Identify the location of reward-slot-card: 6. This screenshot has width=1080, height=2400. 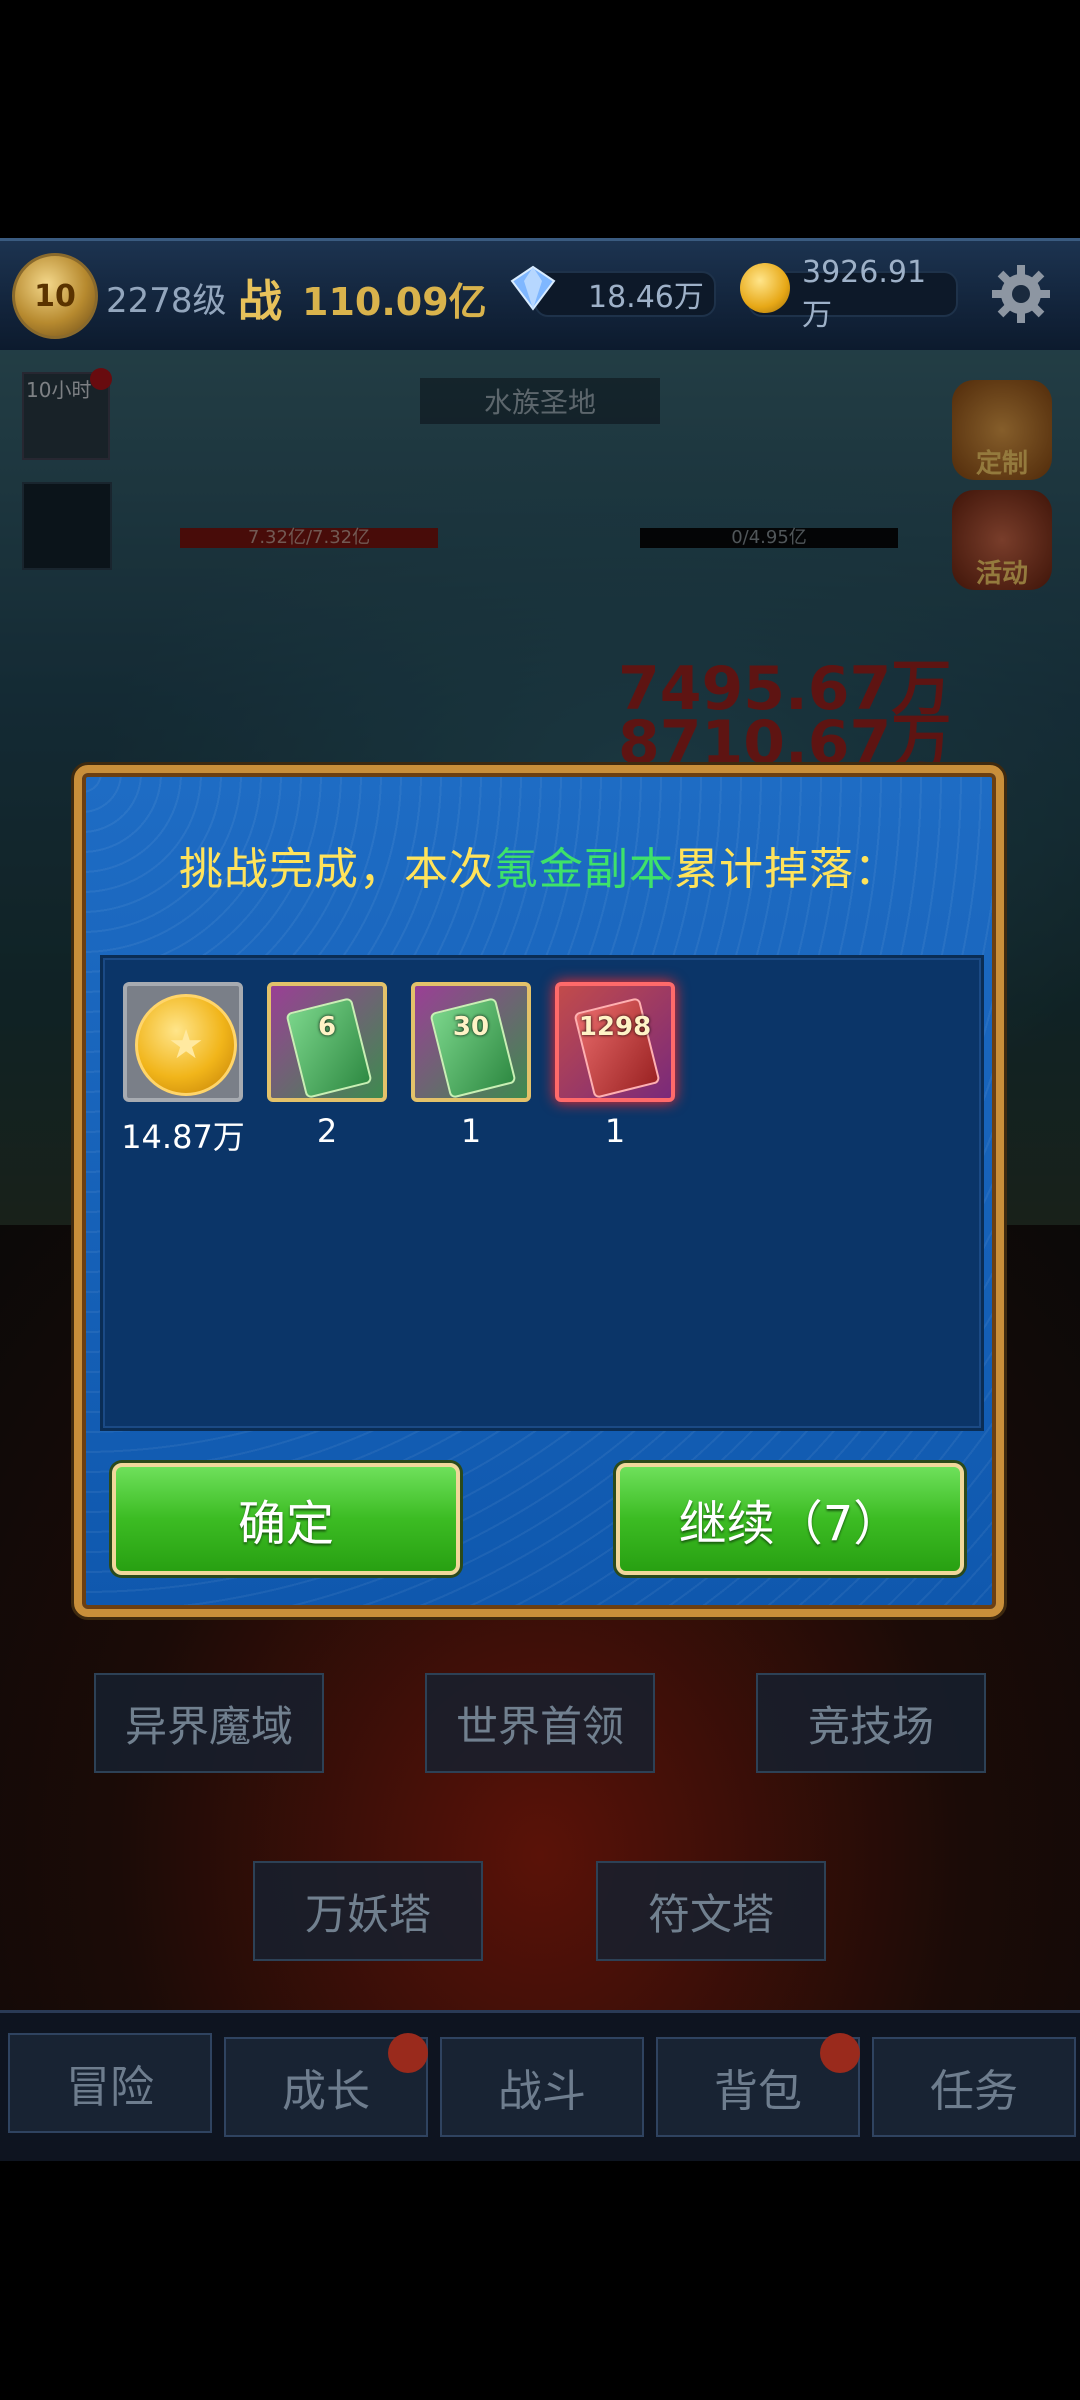
(327, 1042).